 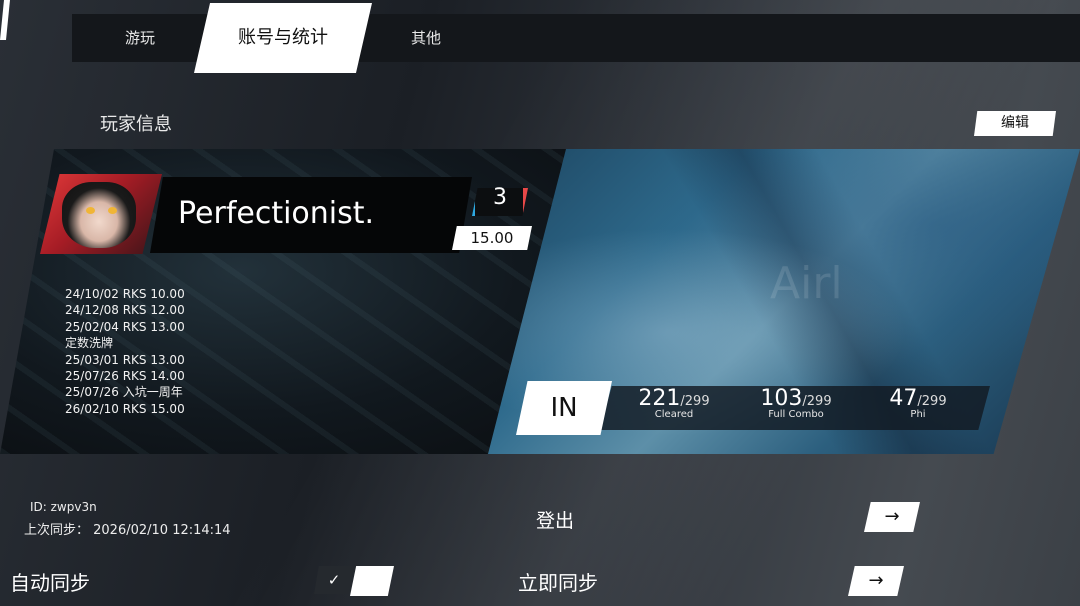 I want to click on player-level: 3, so click(x=500, y=197).